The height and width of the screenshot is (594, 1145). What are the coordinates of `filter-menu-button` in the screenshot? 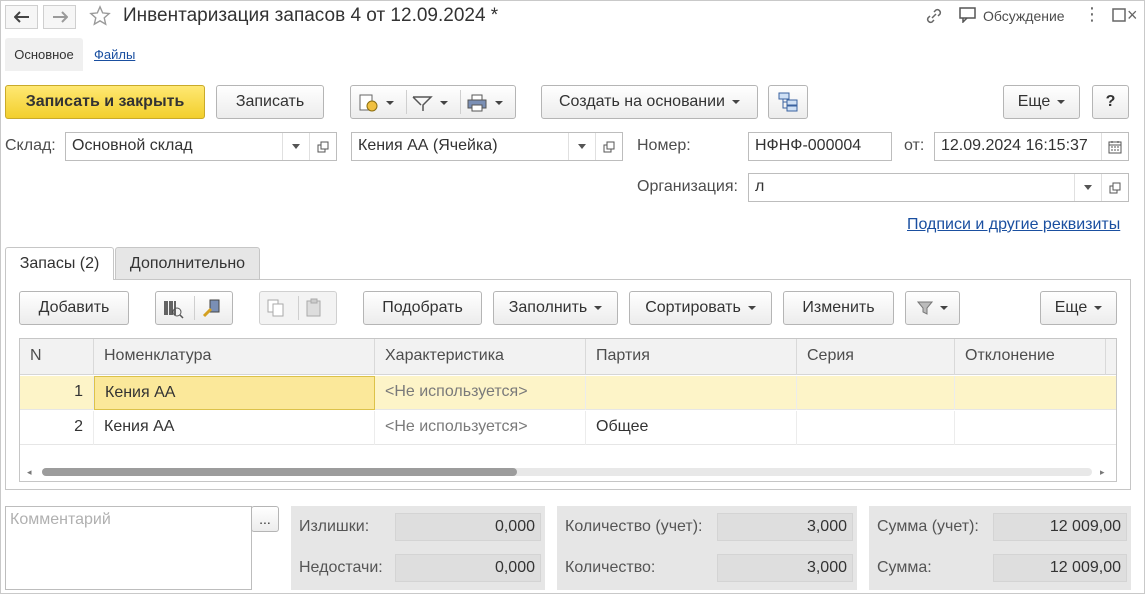 It's located at (433, 103).